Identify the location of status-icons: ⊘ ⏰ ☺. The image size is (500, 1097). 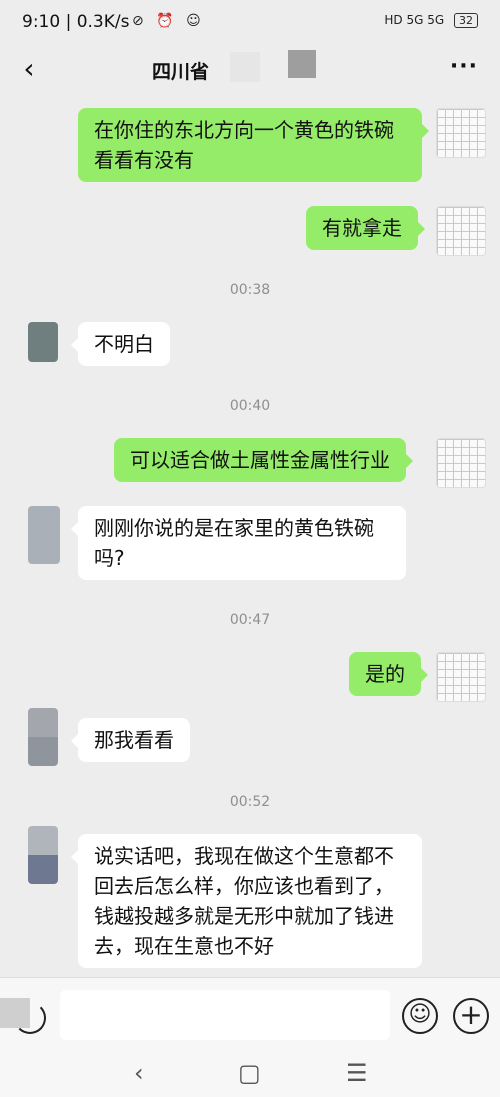
(168, 21).